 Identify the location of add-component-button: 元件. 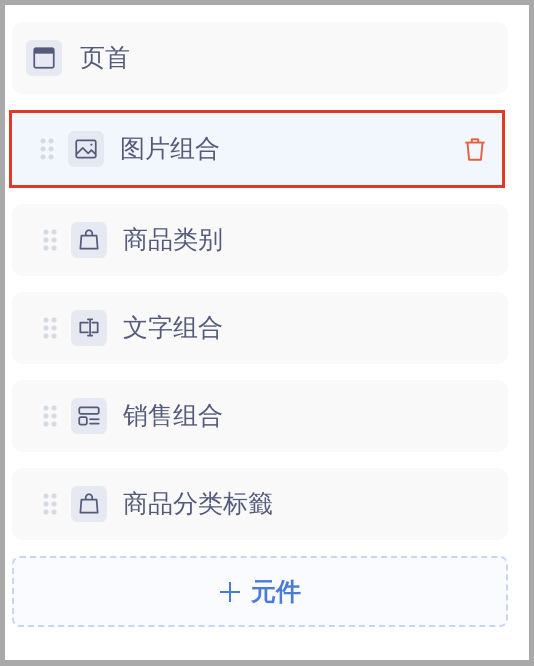
(260, 591).